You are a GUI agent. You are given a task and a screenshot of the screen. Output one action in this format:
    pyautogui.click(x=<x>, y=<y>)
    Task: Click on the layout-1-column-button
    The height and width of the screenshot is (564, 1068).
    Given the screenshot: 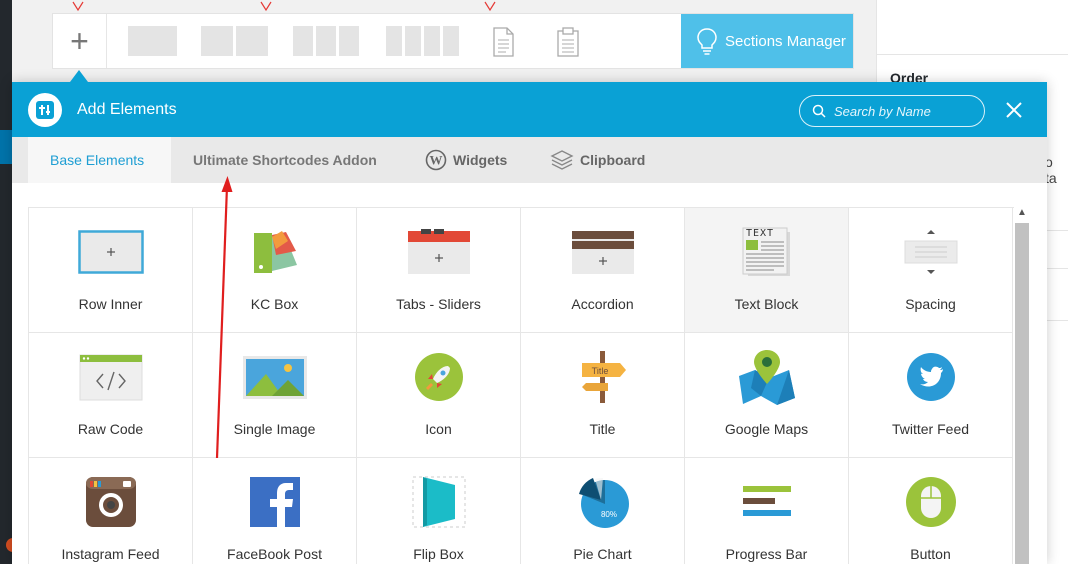 What is the action you would take?
    pyautogui.click(x=152, y=41)
    